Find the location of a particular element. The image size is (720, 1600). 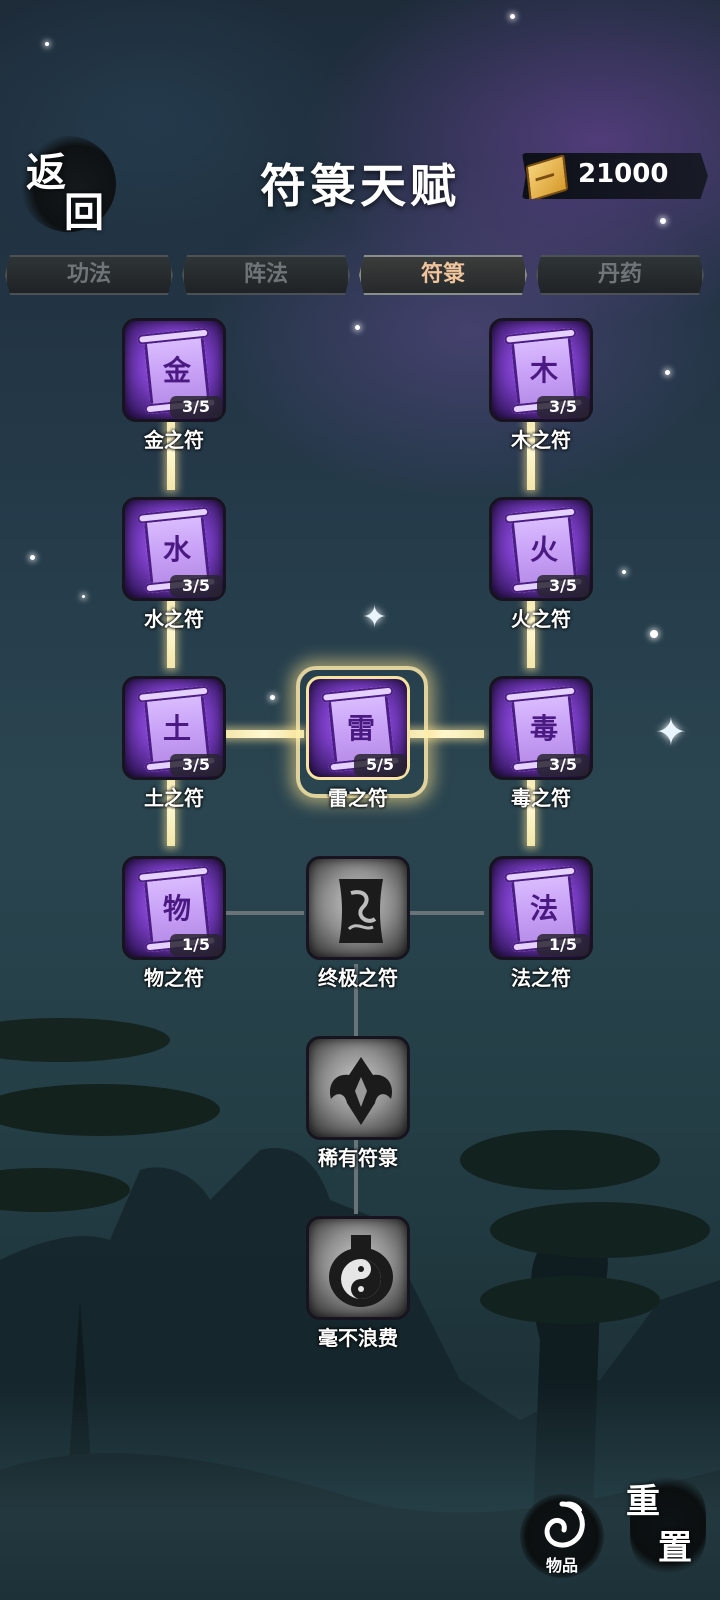

talent-water: 水 3/5 水之符 is located at coordinates (174, 564).